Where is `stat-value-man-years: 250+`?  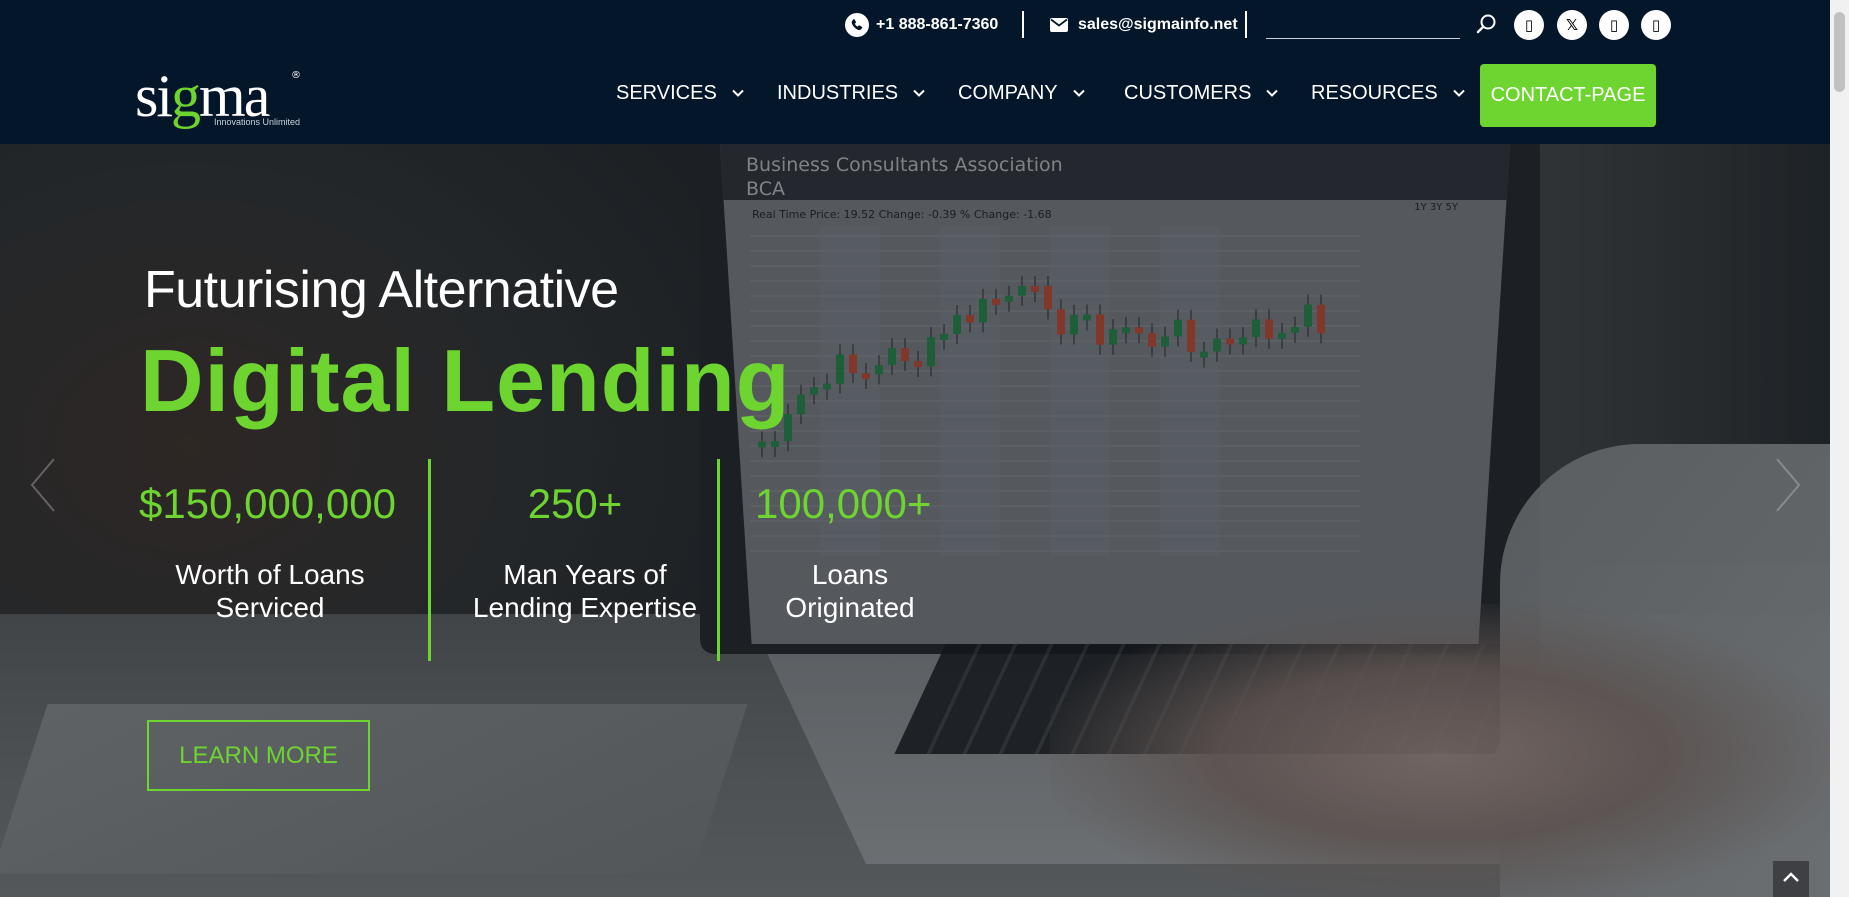 stat-value-man-years: 250+ is located at coordinates (575, 503).